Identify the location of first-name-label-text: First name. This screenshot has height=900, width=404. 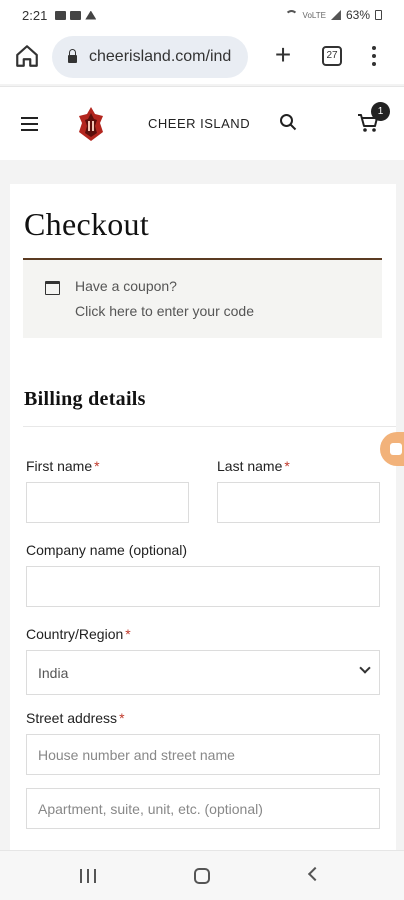
(59, 466).